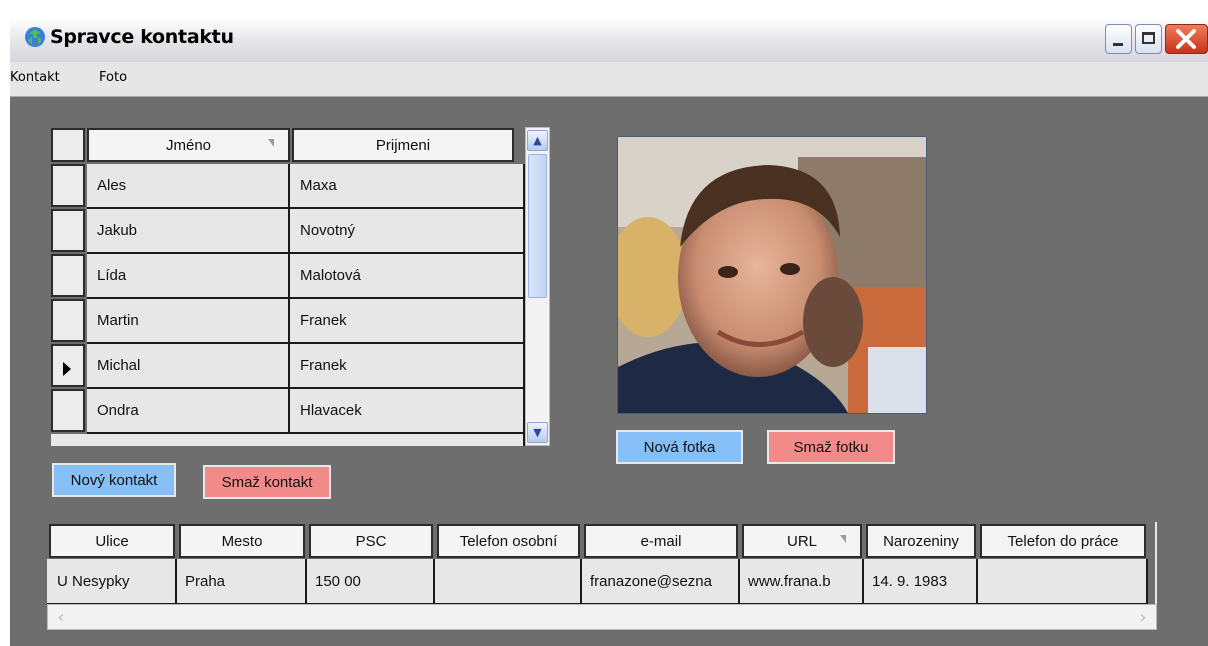 This screenshot has width=1208, height=646. I want to click on cell-prijmeni: Maxa, so click(407, 186).